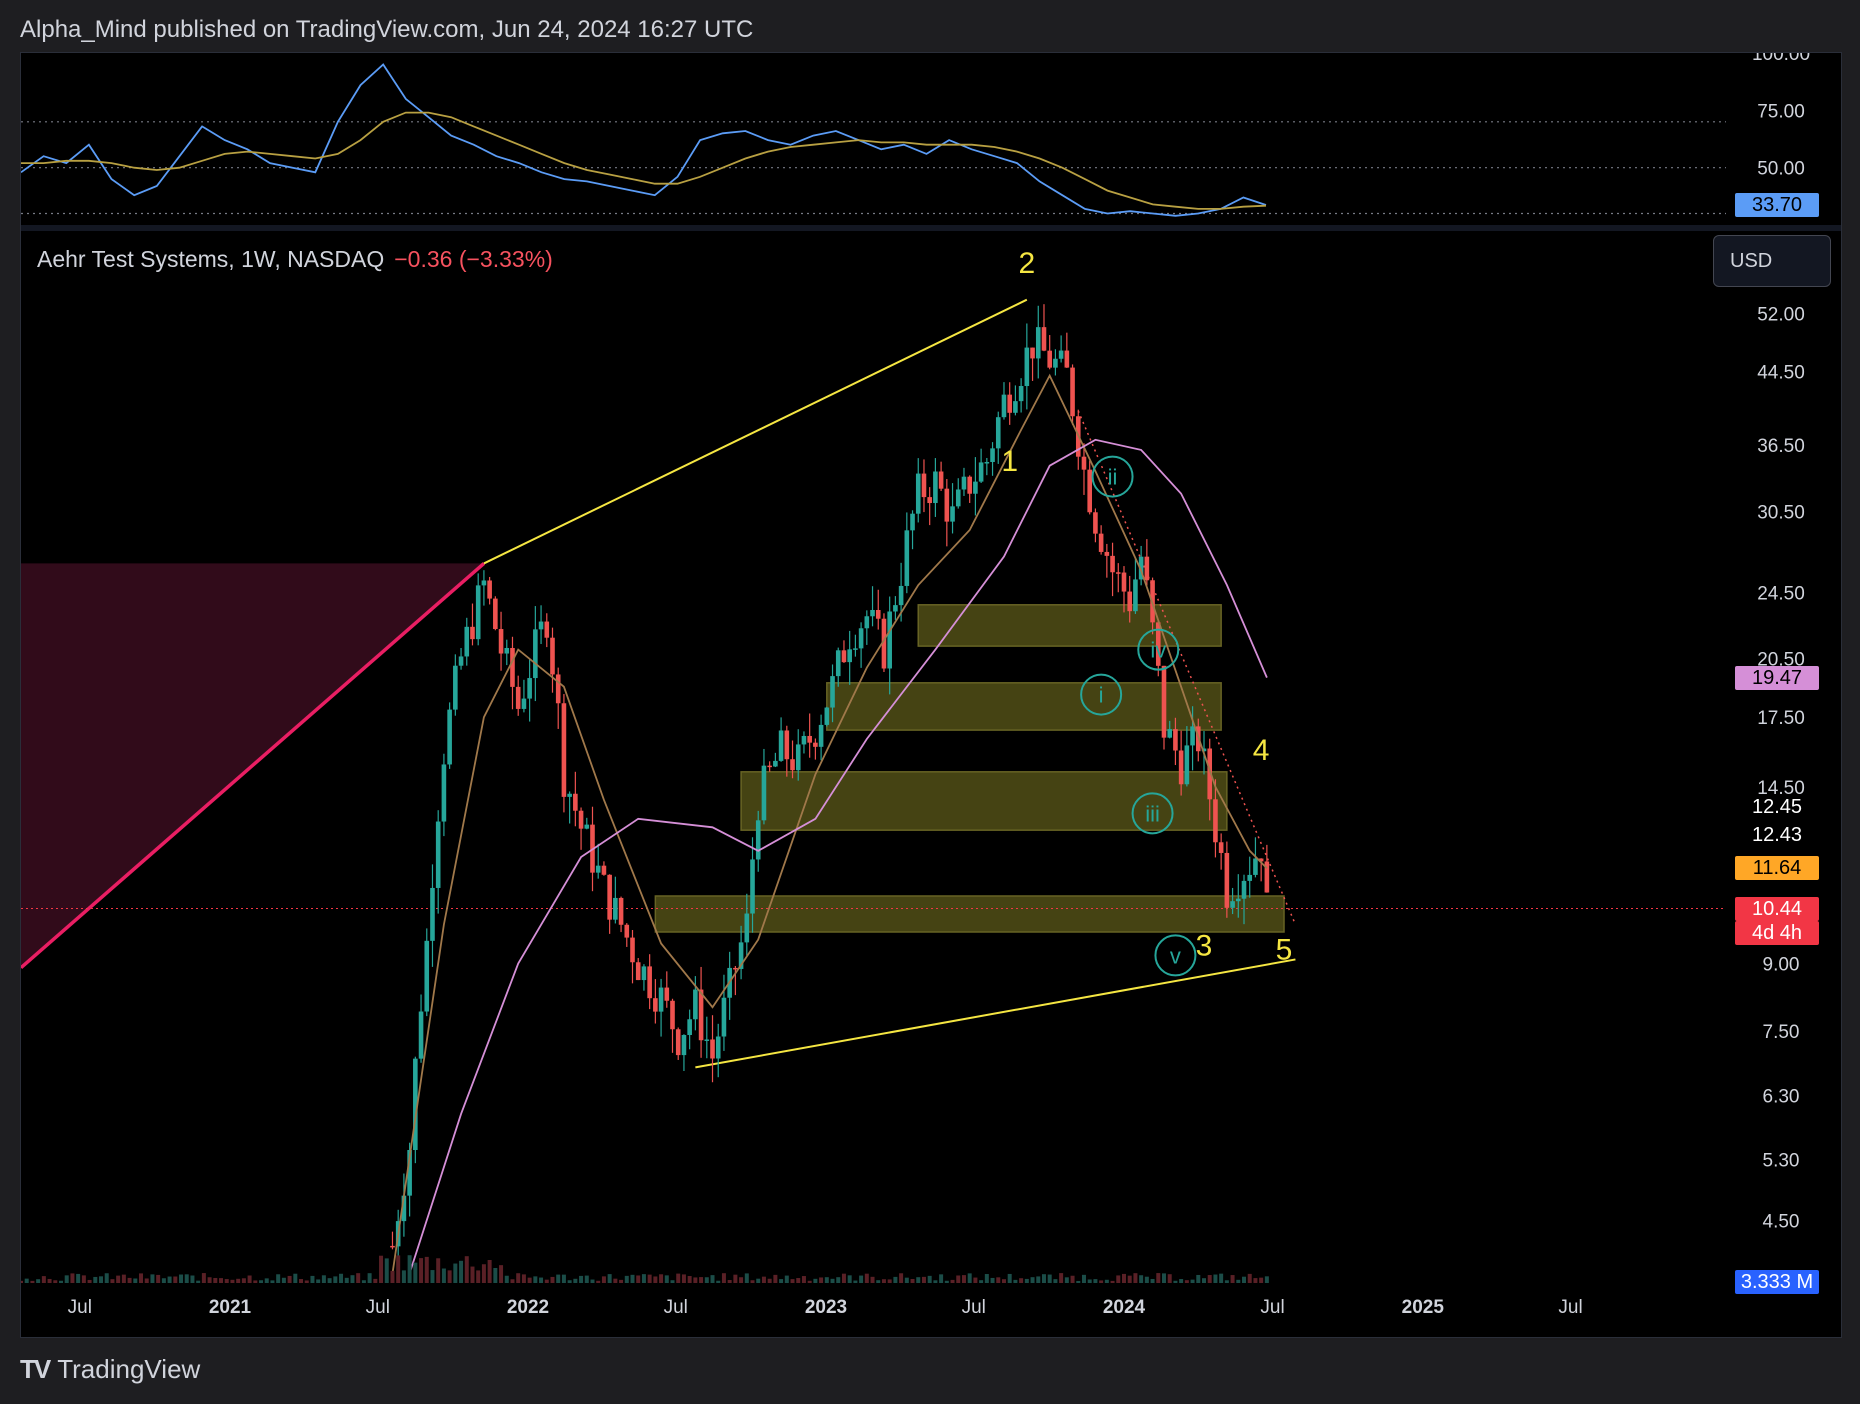  Describe the element at coordinates (1152, 813) in the screenshot. I see `subwave-label-iii: iii` at that location.